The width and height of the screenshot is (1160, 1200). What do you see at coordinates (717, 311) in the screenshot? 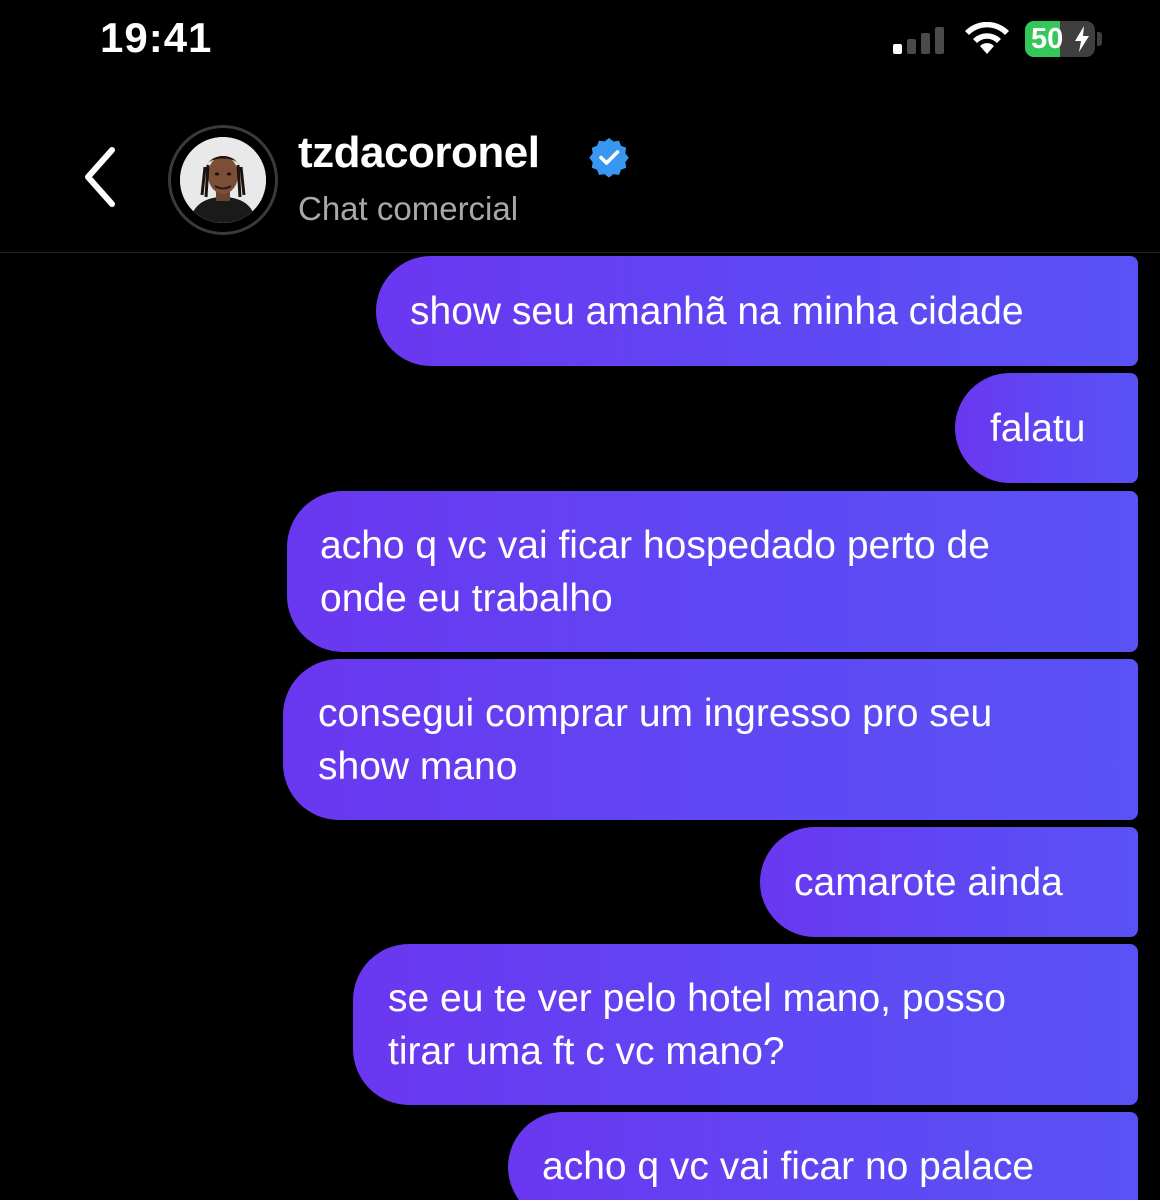
I see `message-text: show seu amanhã na minha cidade` at bounding box center [717, 311].